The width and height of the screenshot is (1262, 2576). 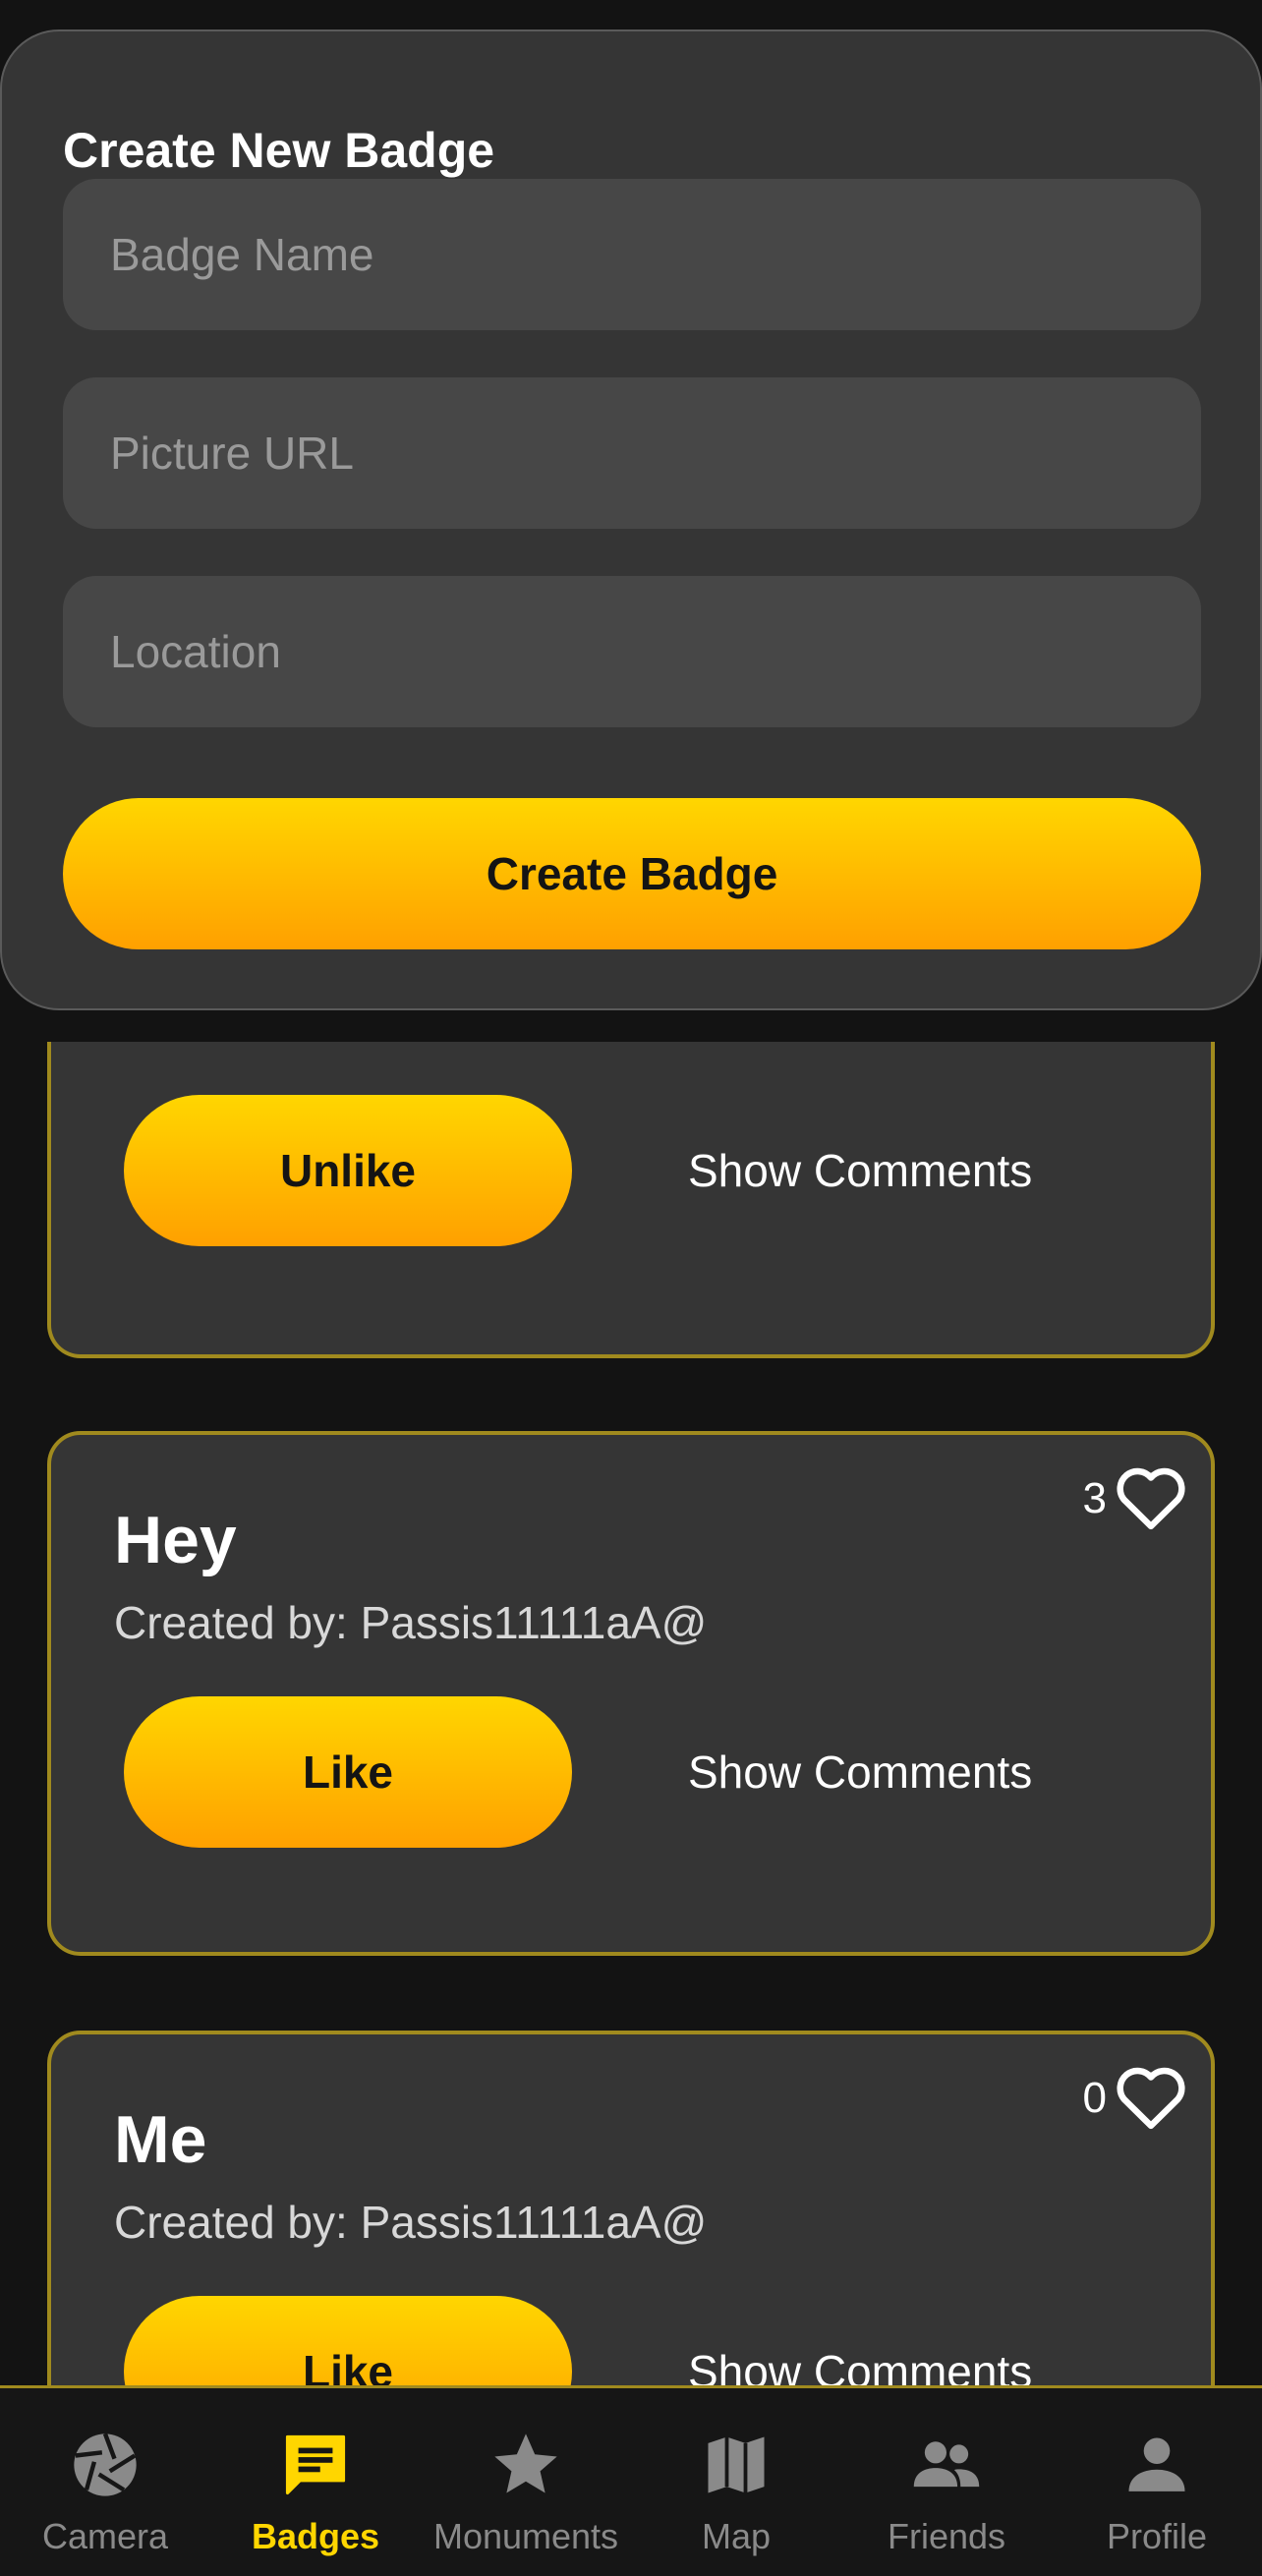 I want to click on tab-label: Monuments, so click(x=525, y=2536).